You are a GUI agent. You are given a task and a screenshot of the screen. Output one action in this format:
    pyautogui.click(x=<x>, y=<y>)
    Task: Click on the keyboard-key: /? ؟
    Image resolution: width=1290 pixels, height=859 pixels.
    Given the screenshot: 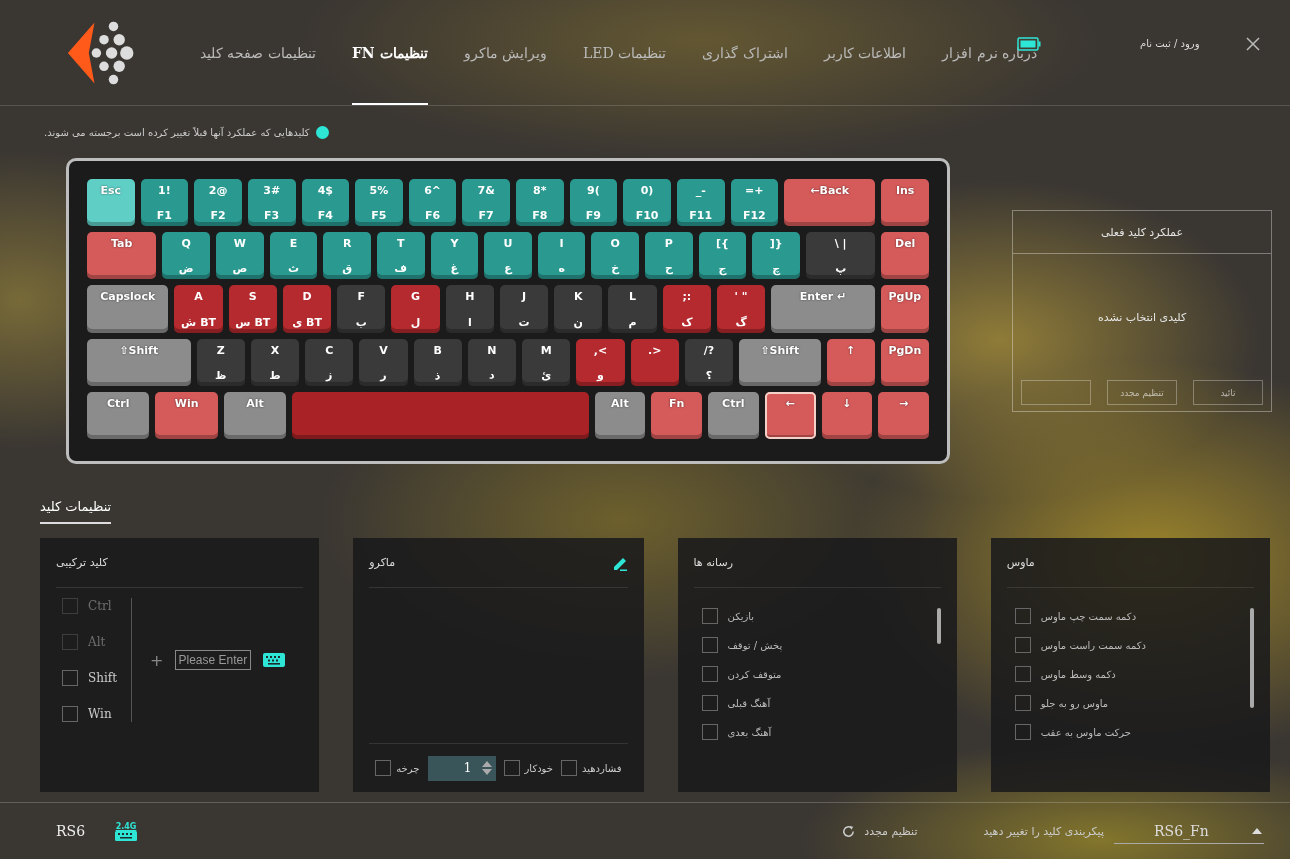 What is the action you would take?
    pyautogui.click(x=709, y=362)
    